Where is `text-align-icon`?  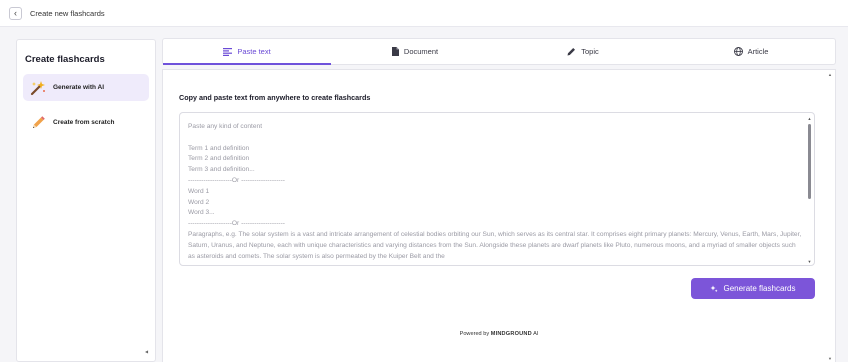 text-align-icon is located at coordinates (228, 51).